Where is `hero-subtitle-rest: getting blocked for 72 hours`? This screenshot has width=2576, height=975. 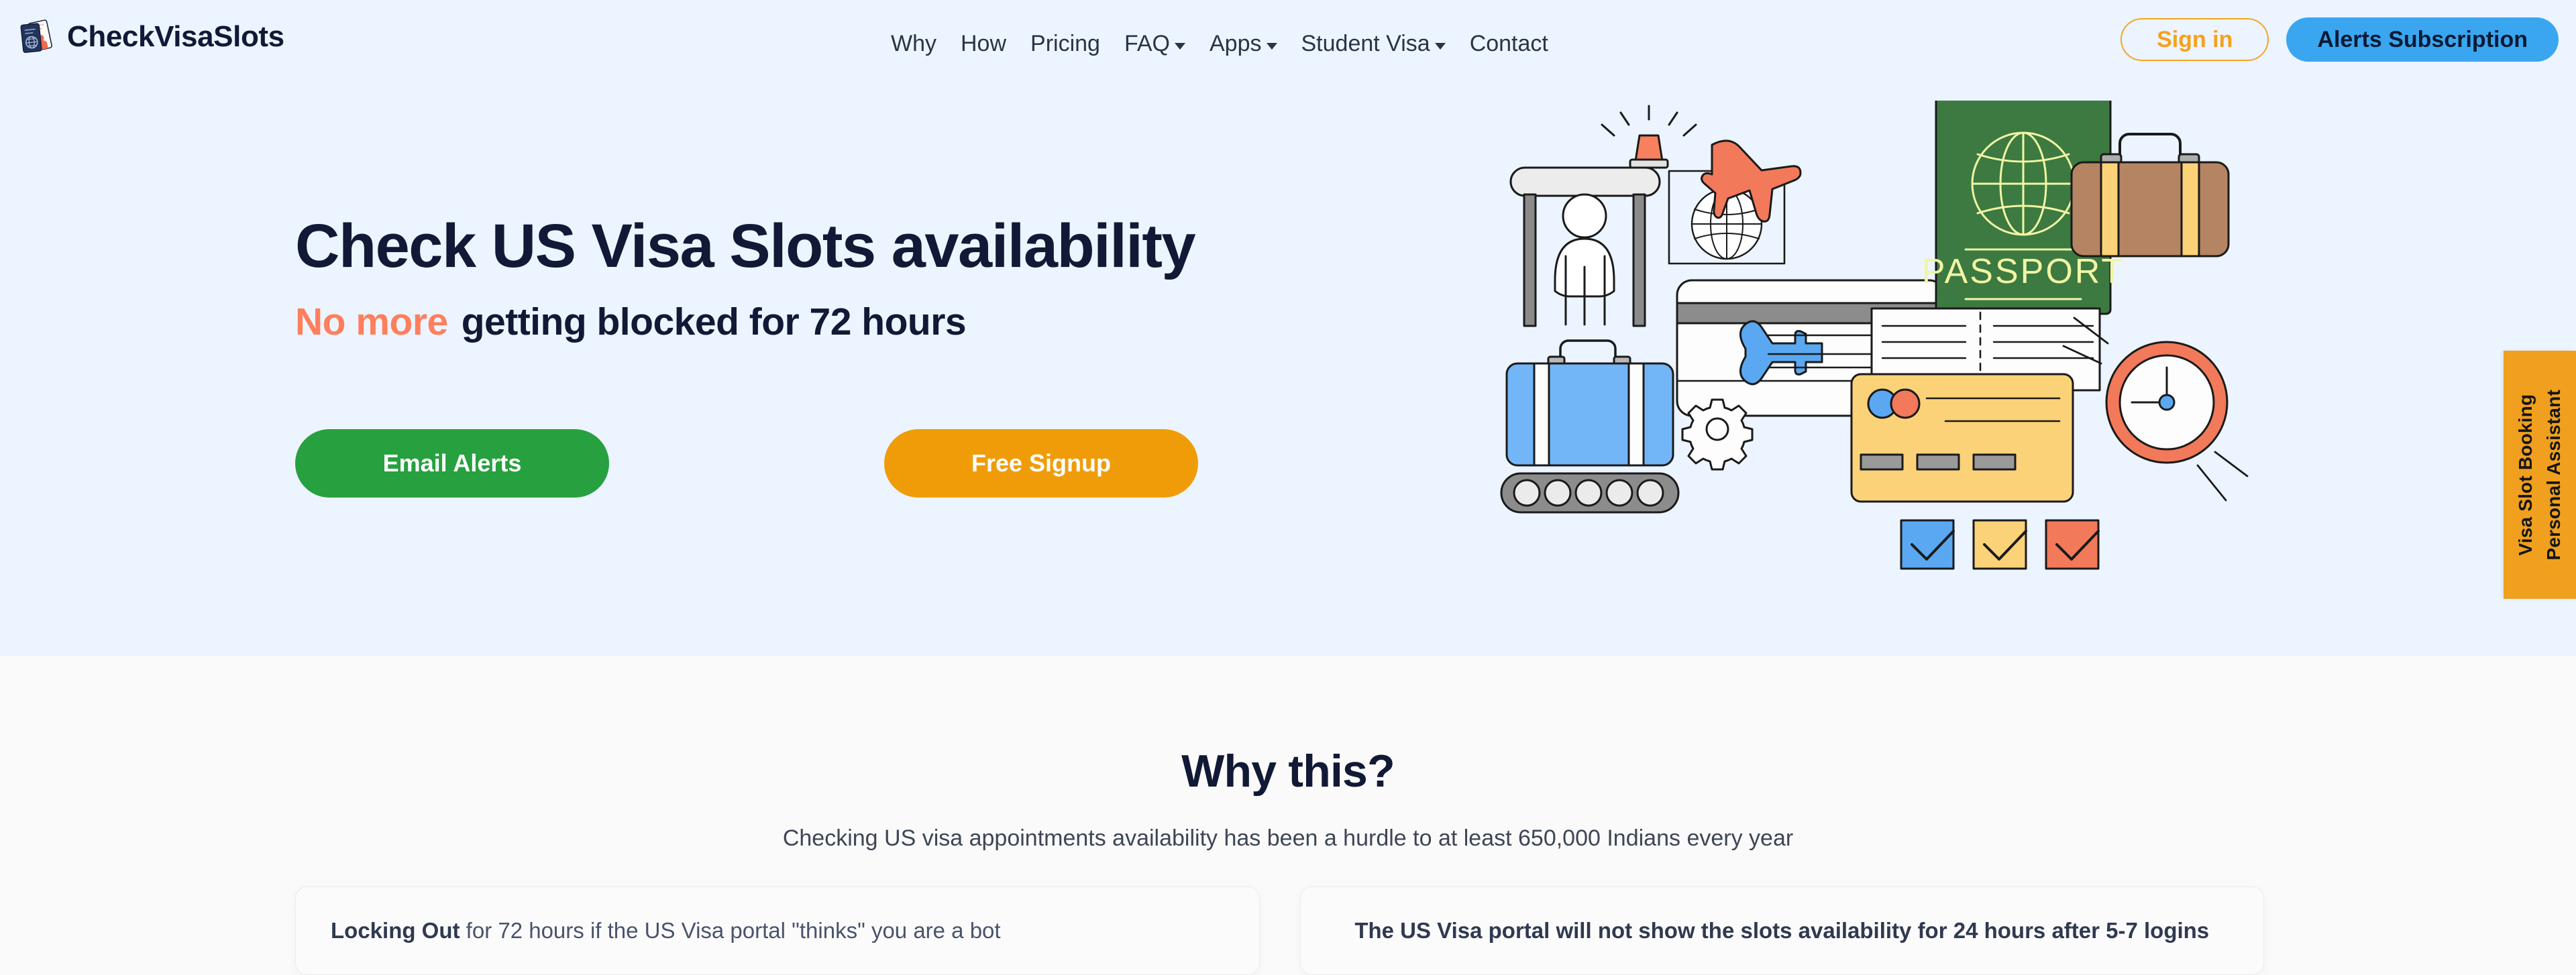 hero-subtitle-rest: getting blocked for 72 hours is located at coordinates (714, 322).